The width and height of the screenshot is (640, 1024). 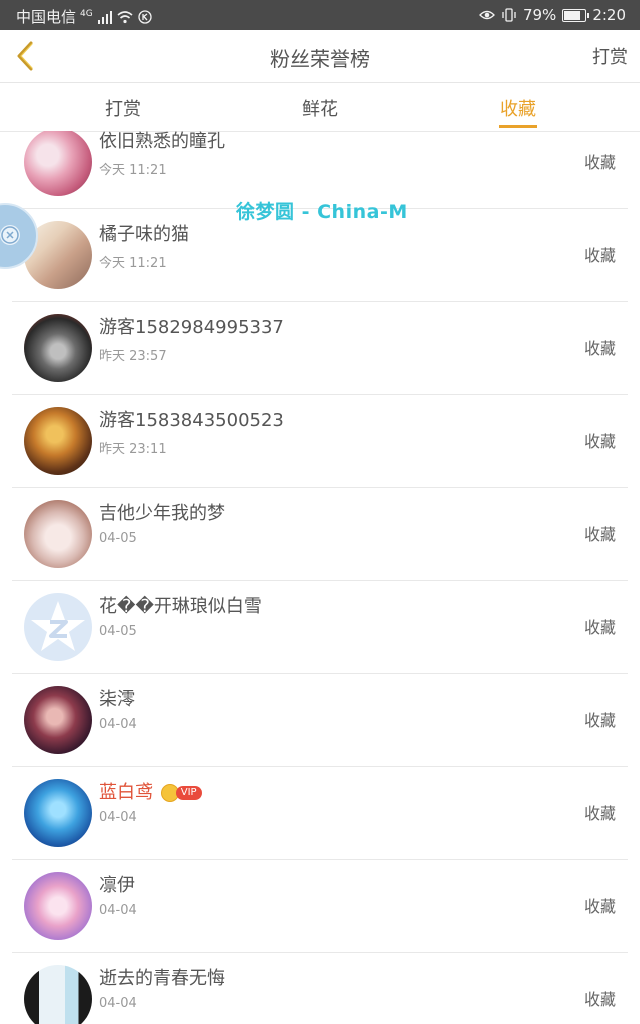 What do you see at coordinates (133, 356) in the screenshot?
I see `user-time: 昨天 23:57` at bounding box center [133, 356].